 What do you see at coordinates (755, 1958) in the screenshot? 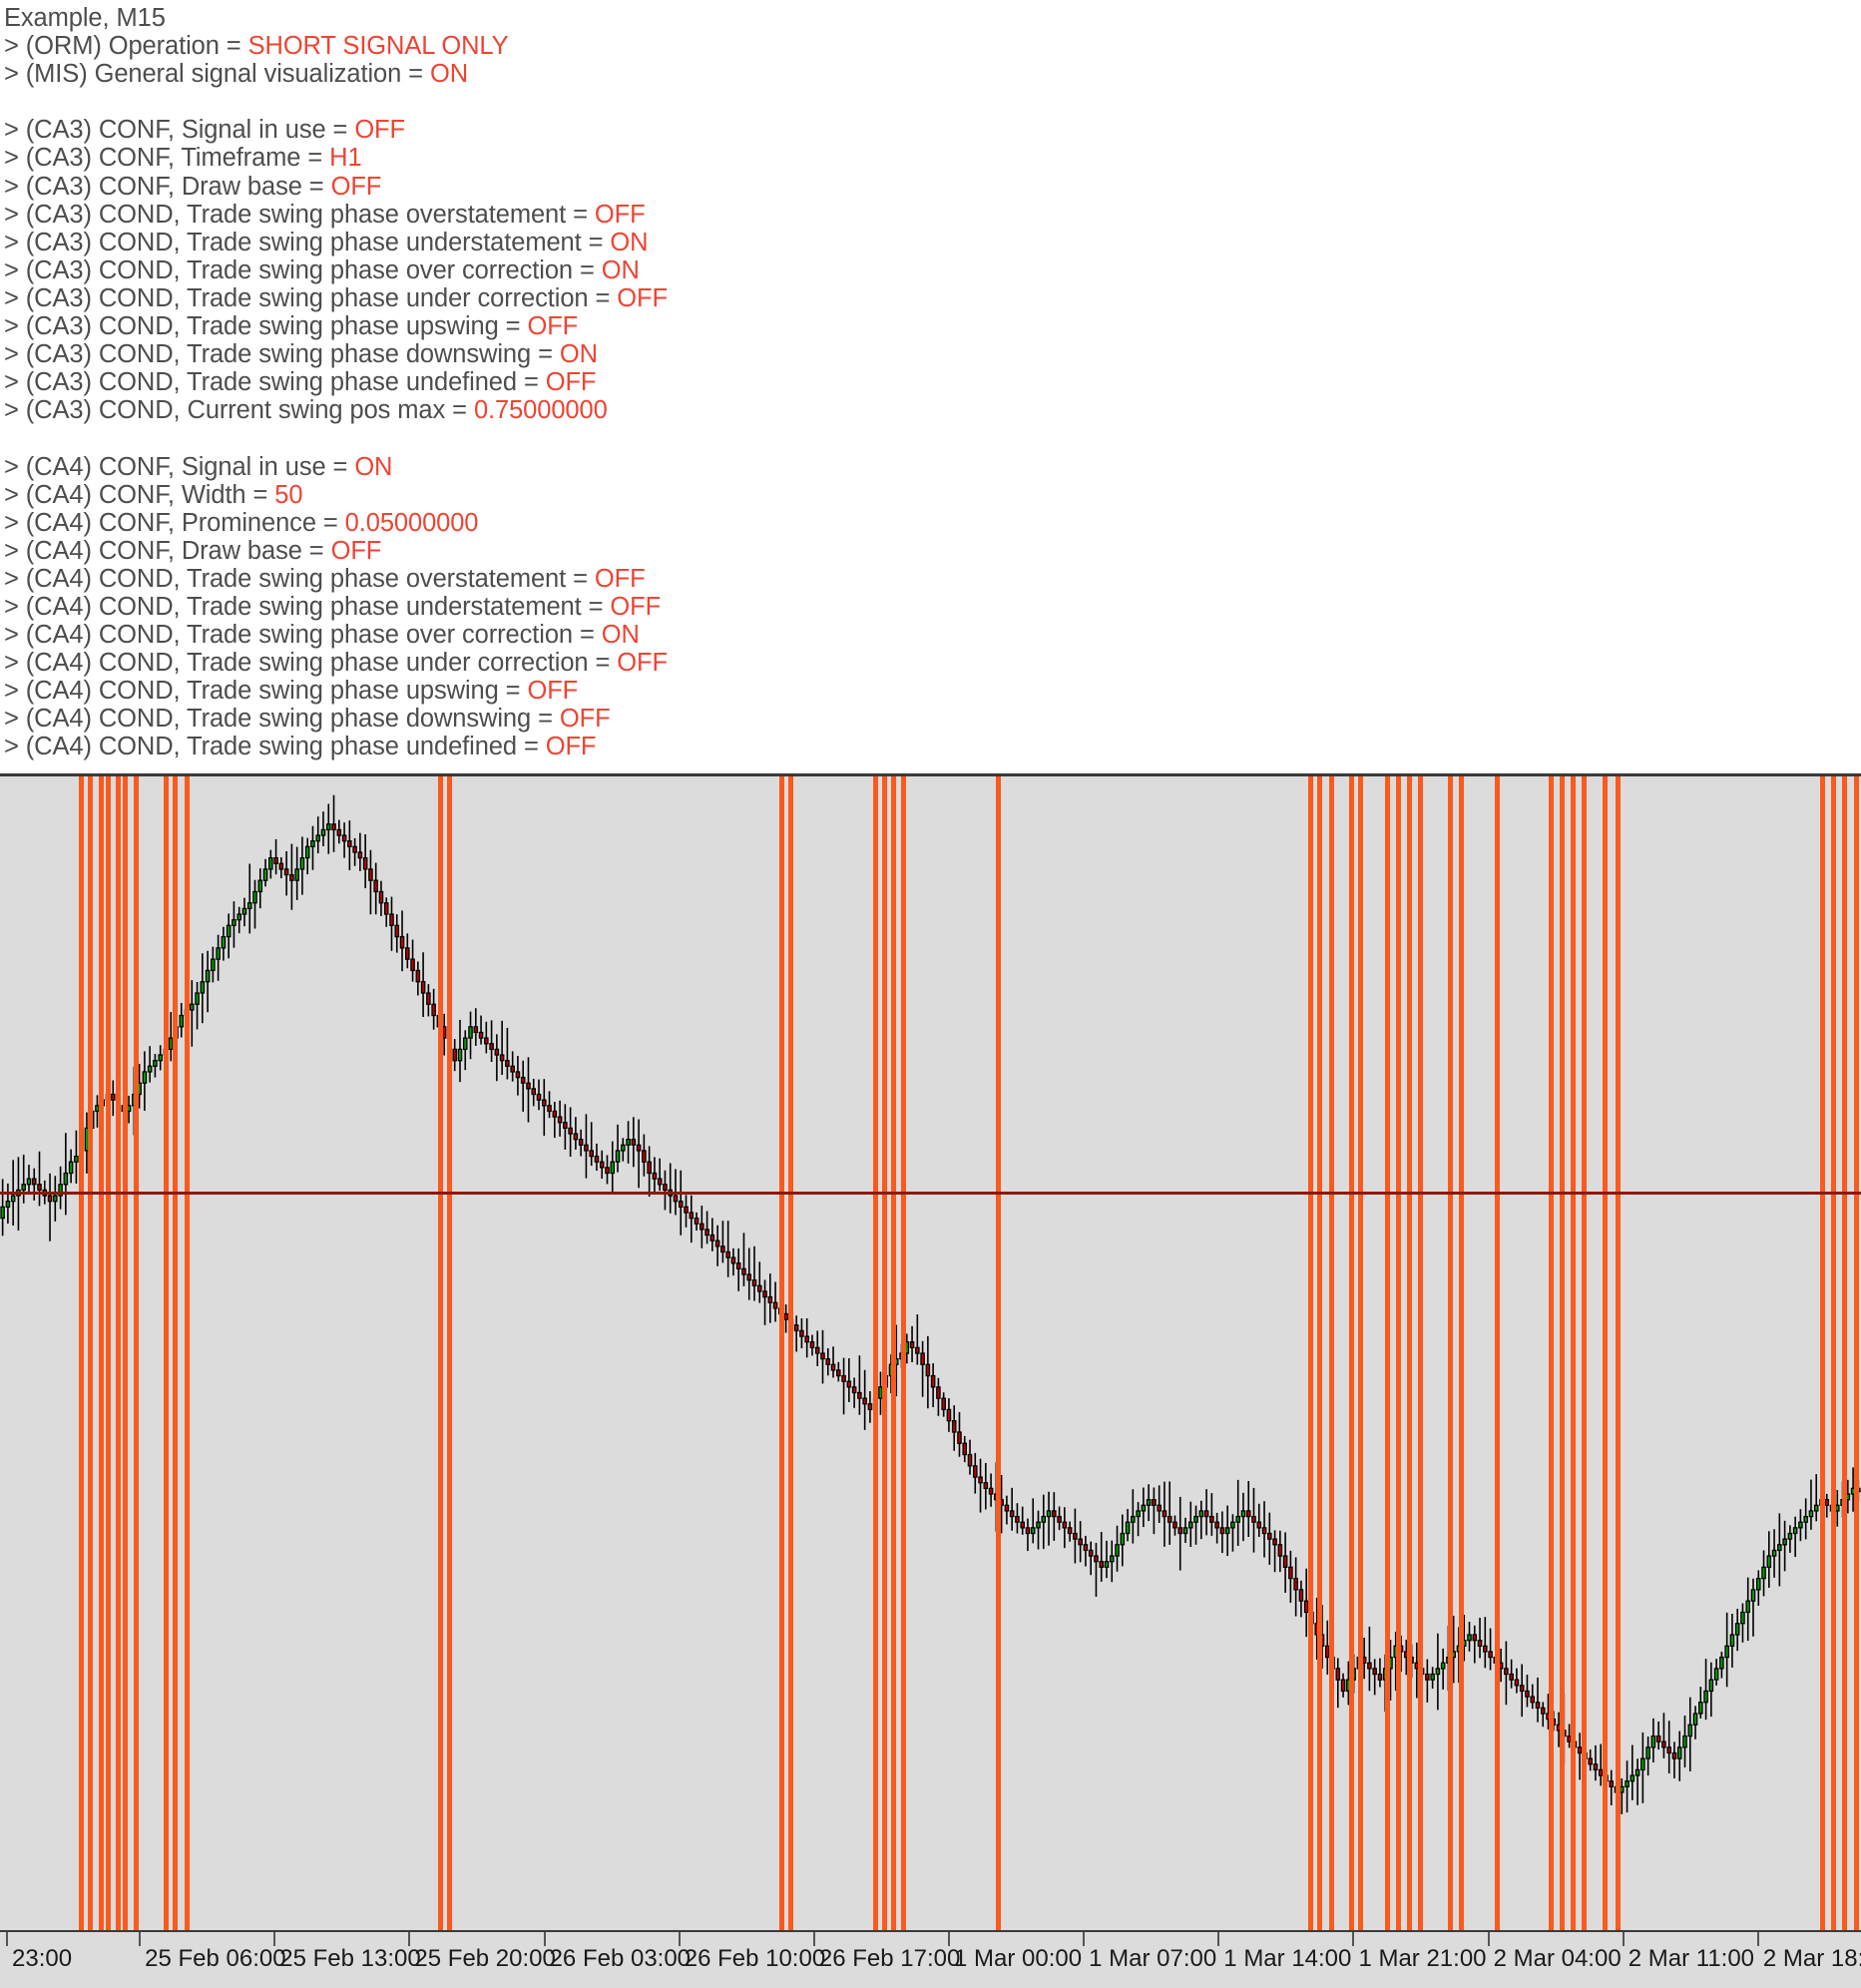
I see `x-axis-label: 26 Feb 10:00` at bounding box center [755, 1958].